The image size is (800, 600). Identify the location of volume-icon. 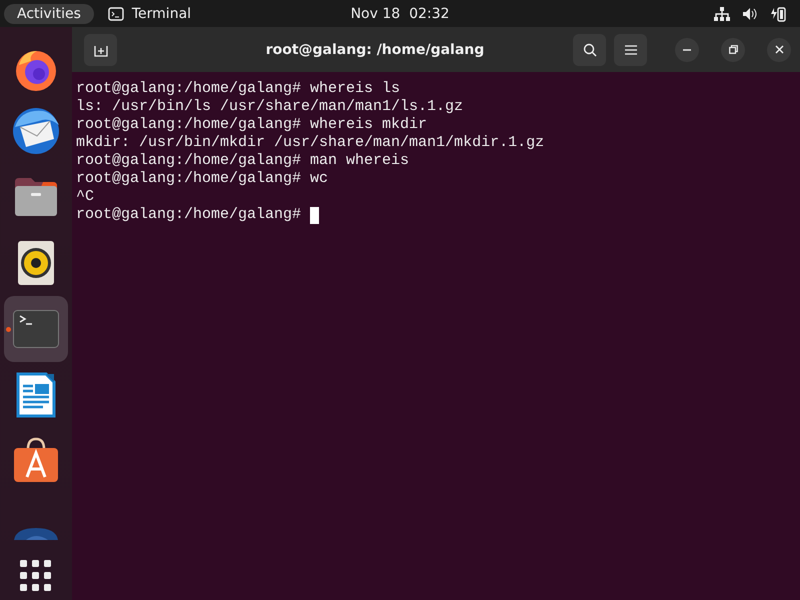
(750, 13).